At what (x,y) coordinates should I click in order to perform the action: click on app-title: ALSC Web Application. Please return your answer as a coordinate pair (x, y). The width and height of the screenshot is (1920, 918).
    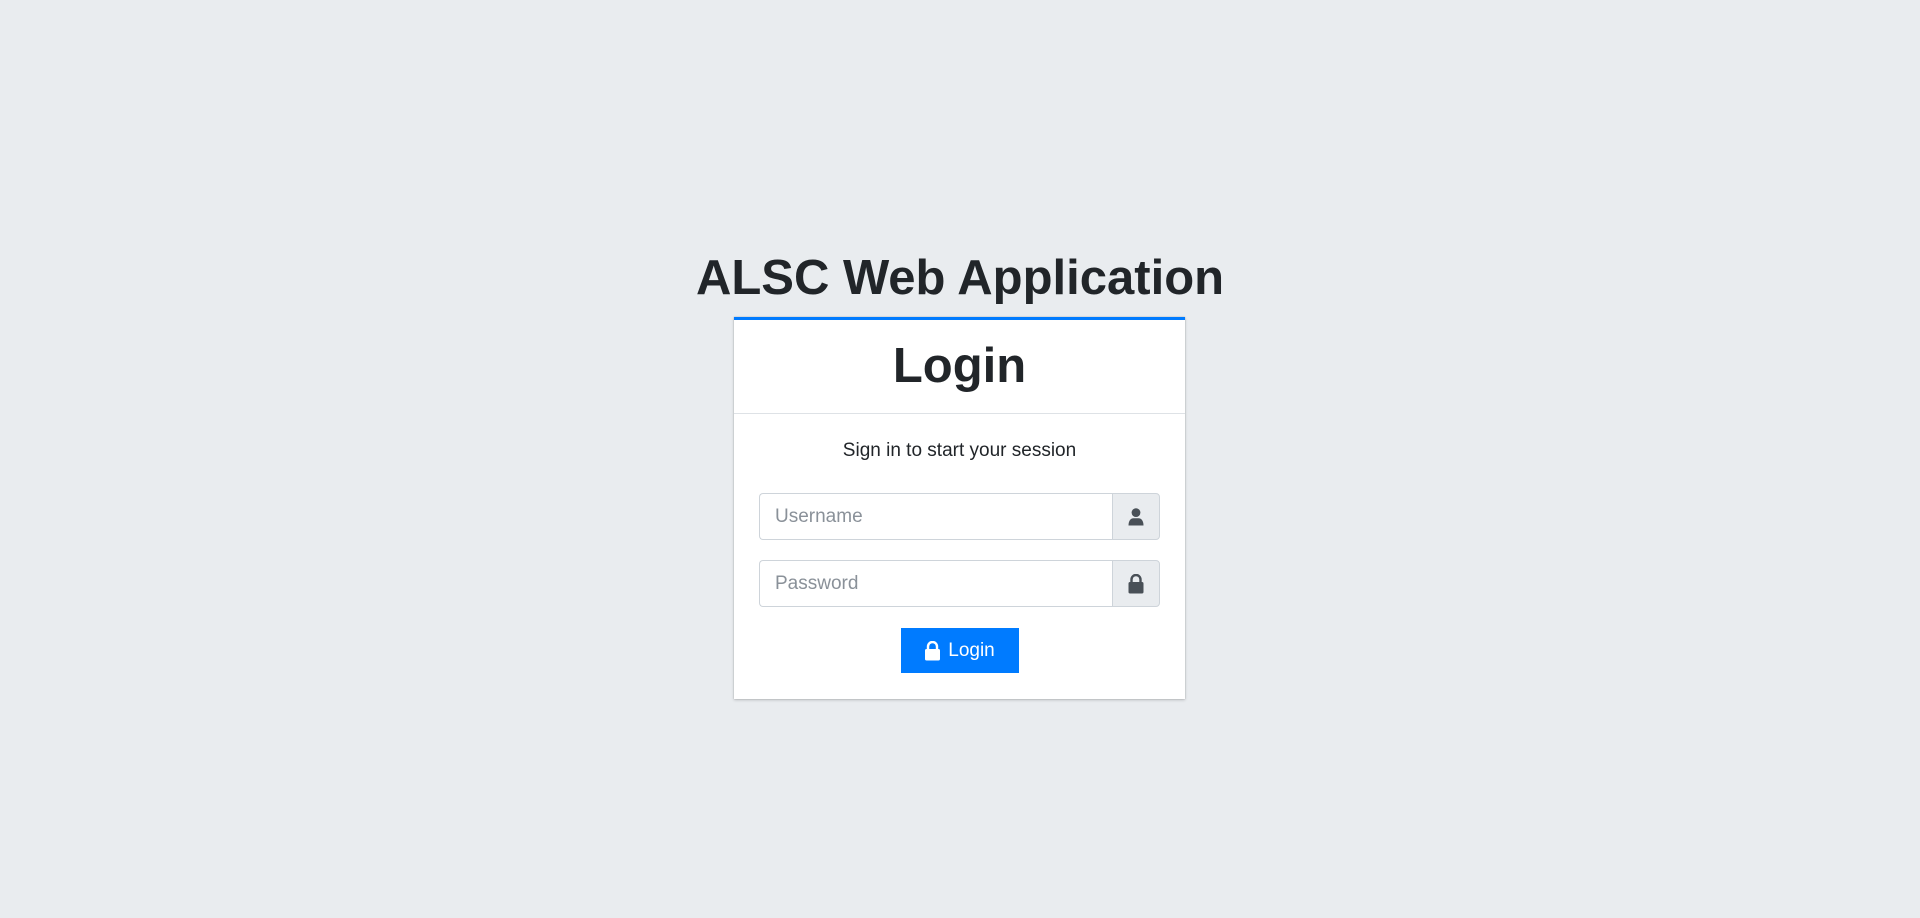
    Looking at the image, I should click on (960, 278).